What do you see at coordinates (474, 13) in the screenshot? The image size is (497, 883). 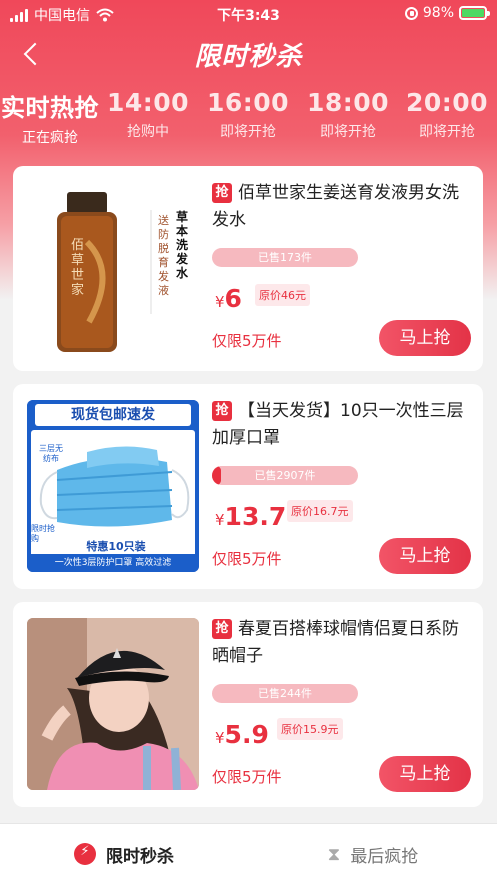 I see `battery-icon` at bounding box center [474, 13].